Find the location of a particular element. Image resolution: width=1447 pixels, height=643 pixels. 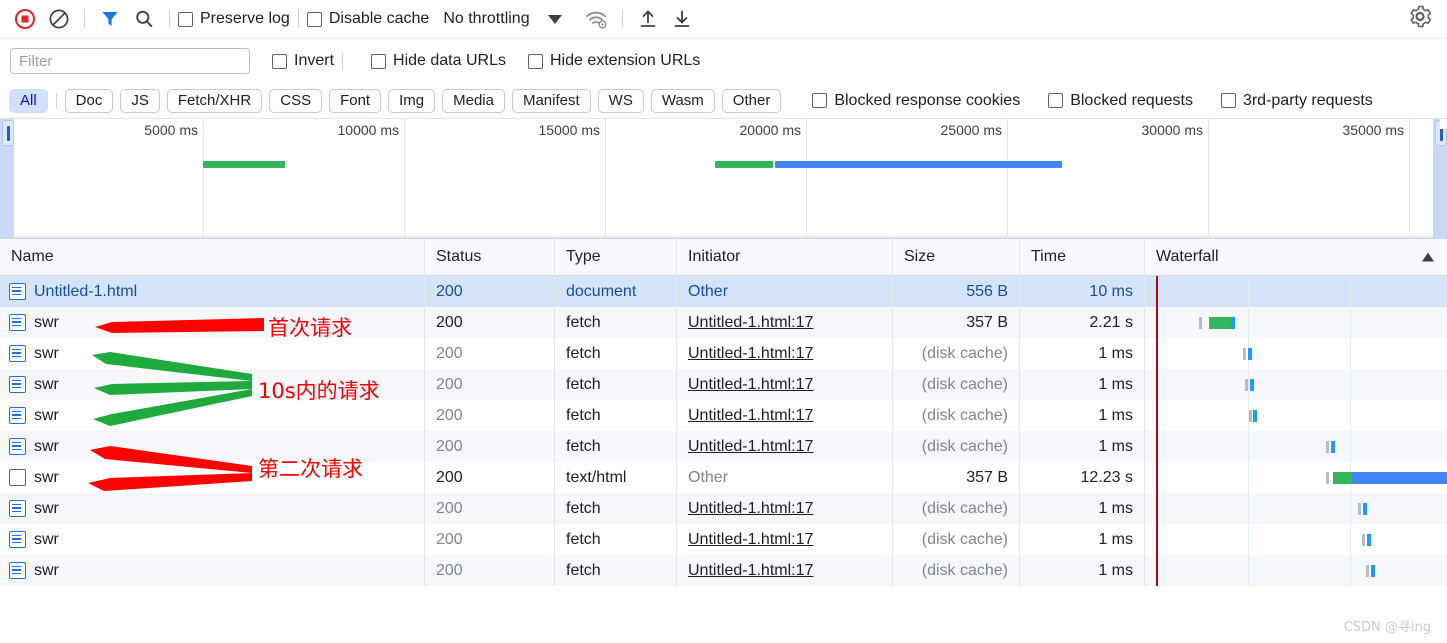

type-filter-chip-media: Media is located at coordinates (473, 100).